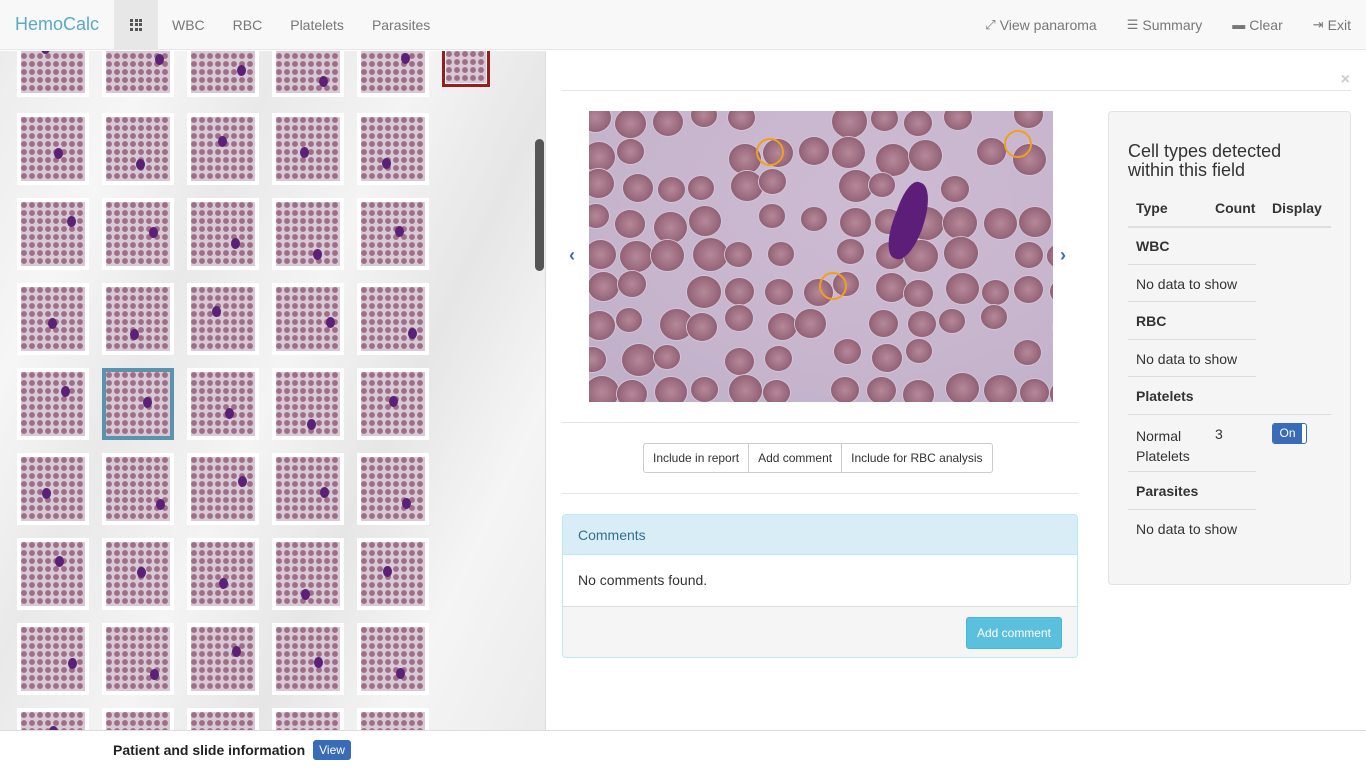 The height and width of the screenshot is (768, 1366). I want to click on exit-icon: ⇥, so click(1318, 24).